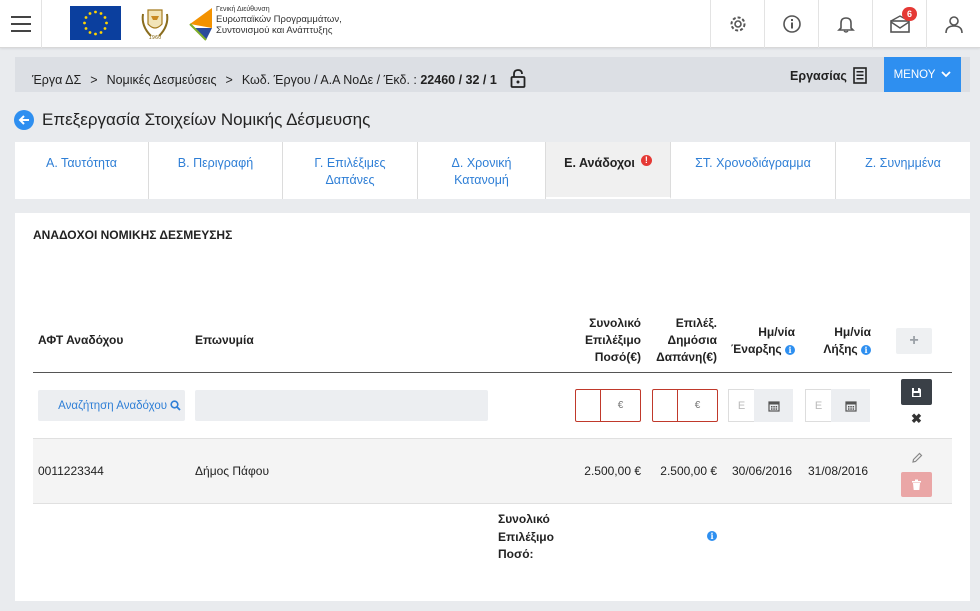  I want to click on tab-time-allocation: Δ. Χρονική Κατανομή, so click(482, 170).